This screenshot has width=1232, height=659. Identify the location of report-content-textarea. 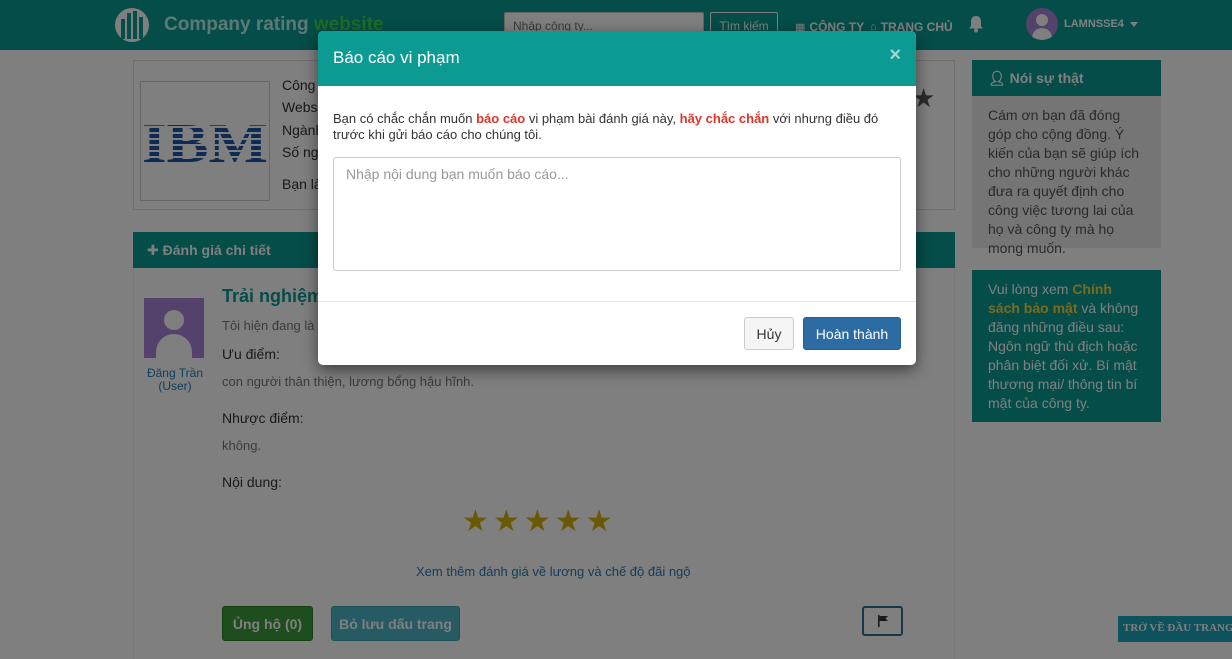
(617, 214).